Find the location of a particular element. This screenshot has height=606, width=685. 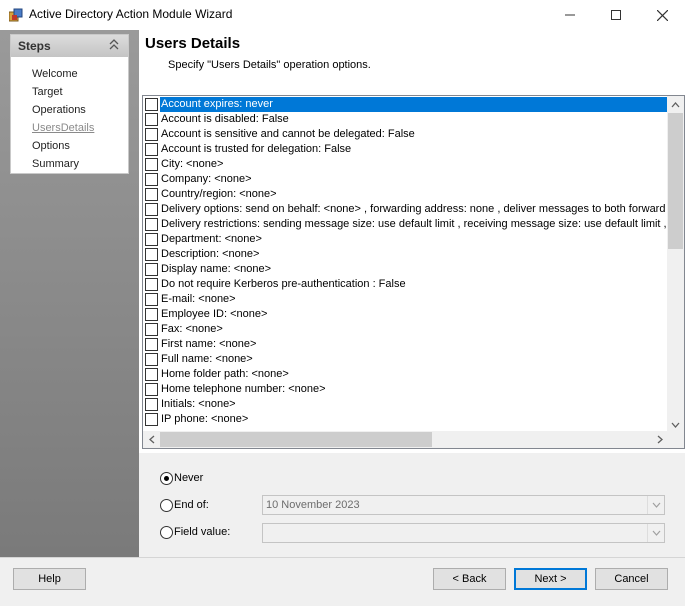

step-operations: Operations is located at coordinates (59, 110).